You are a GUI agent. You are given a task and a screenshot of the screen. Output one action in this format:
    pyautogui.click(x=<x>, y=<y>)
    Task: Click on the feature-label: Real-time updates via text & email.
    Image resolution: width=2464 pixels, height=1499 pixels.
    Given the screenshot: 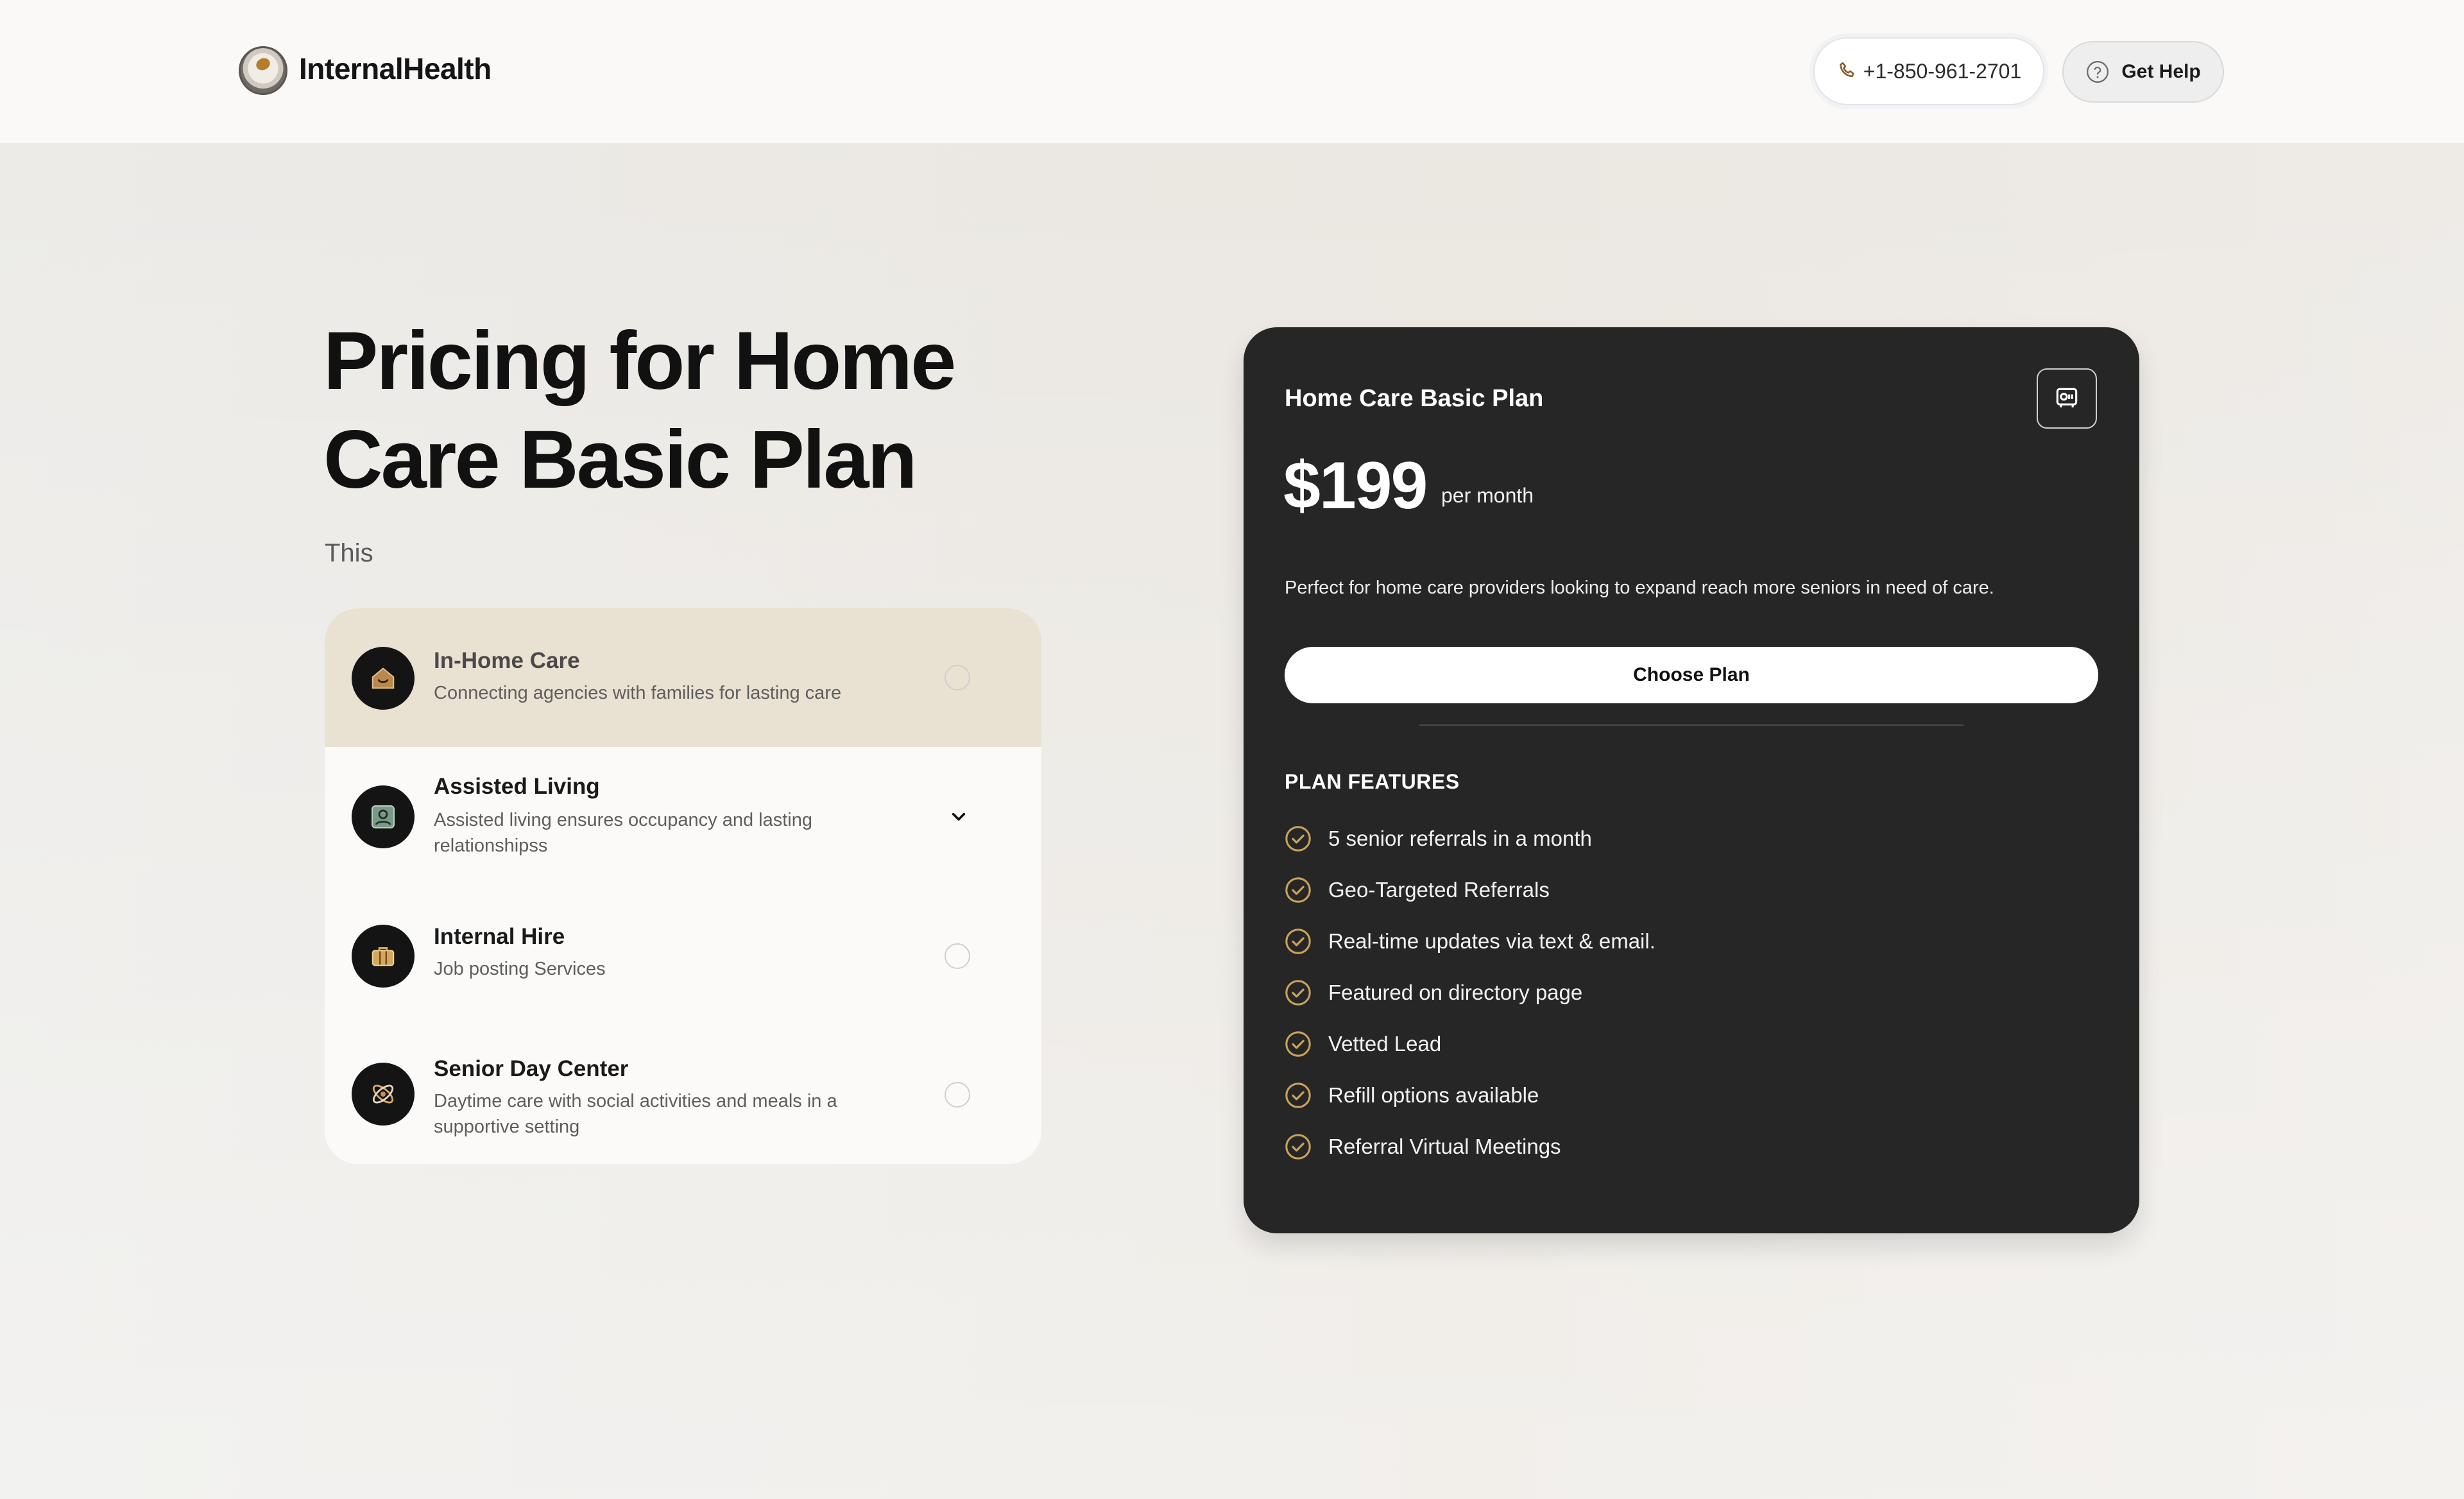 What is the action you would take?
    pyautogui.click(x=1492, y=941)
    